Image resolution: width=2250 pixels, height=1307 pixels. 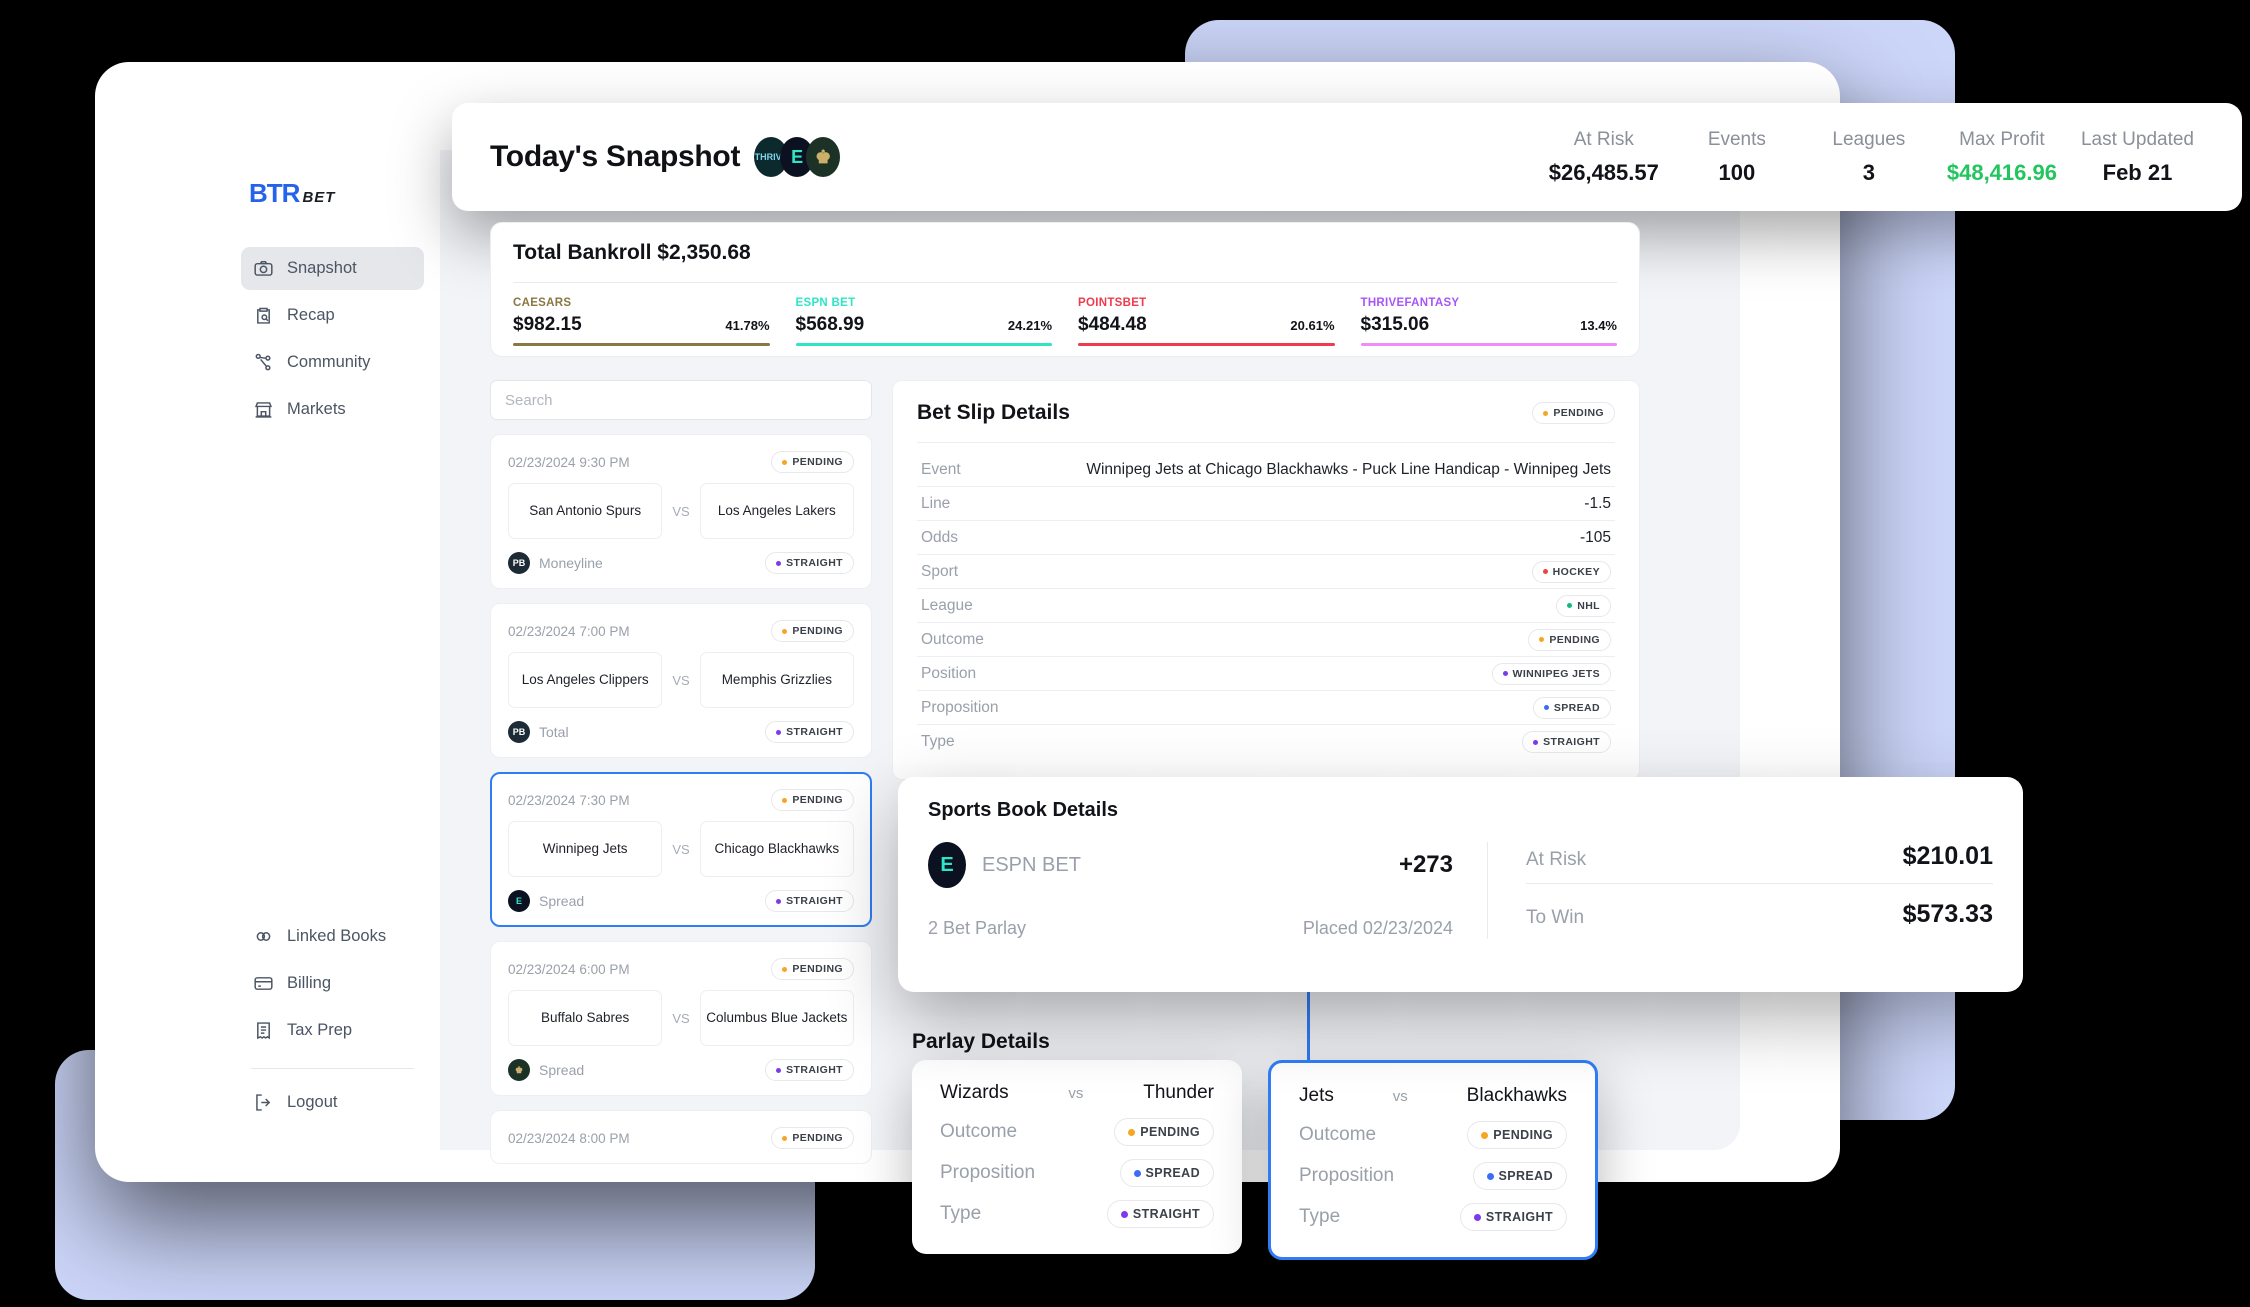 What do you see at coordinates (1320, 1216) in the screenshot?
I see `parlay-key: Type` at bounding box center [1320, 1216].